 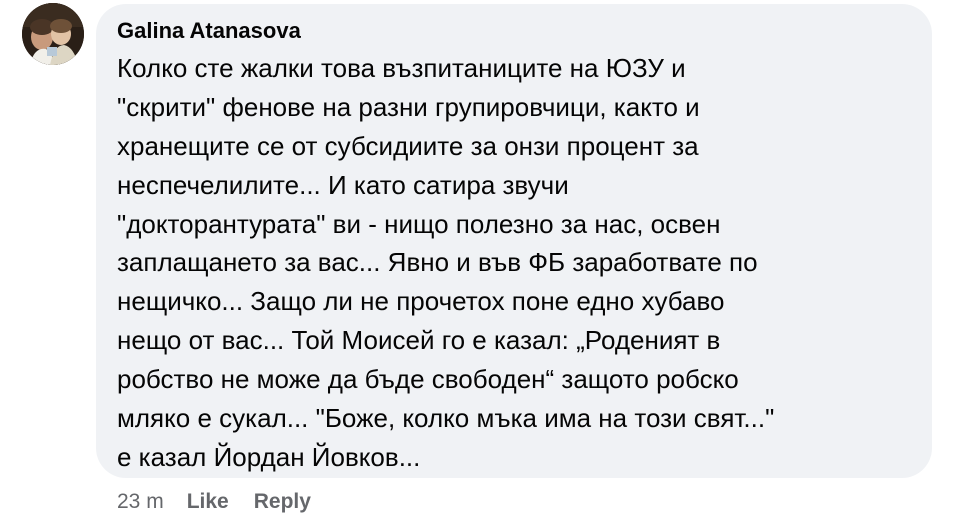 I want to click on avatar, so click(x=53, y=34).